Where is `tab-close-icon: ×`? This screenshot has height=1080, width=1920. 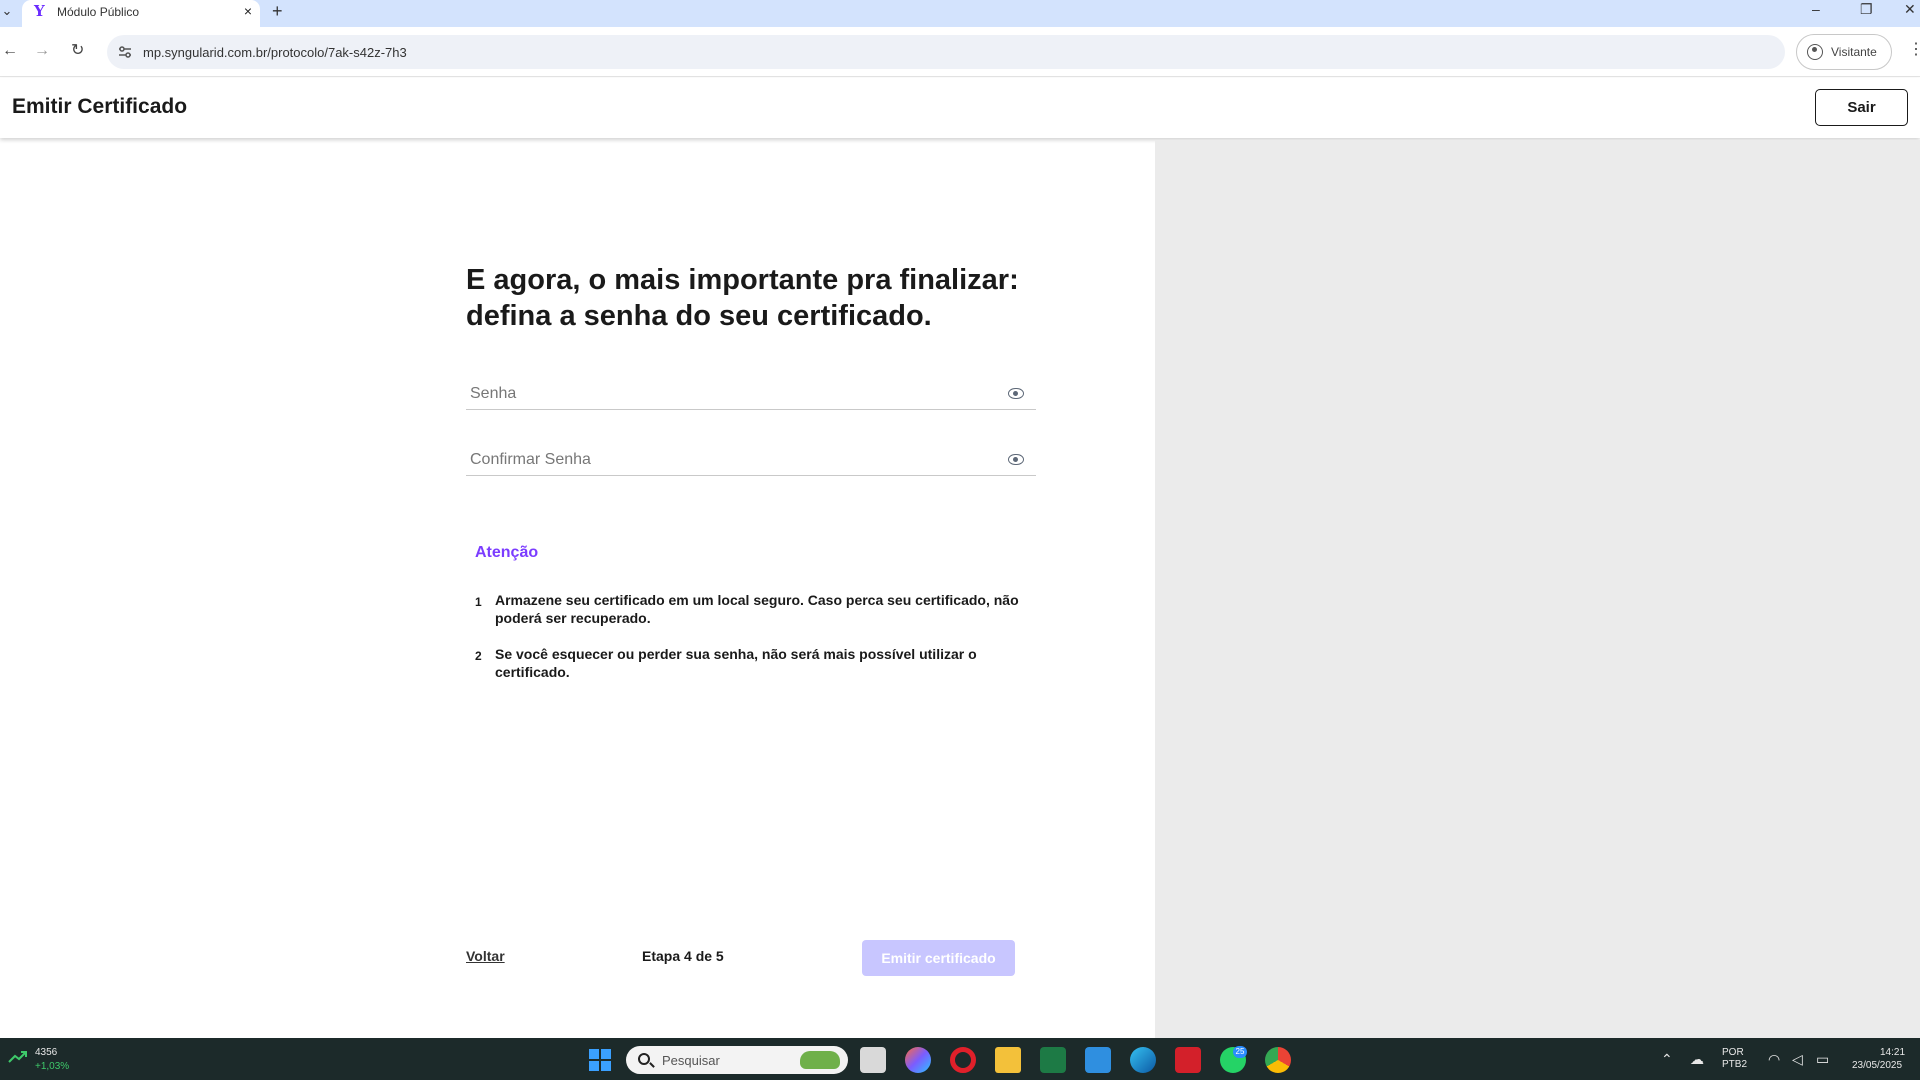
tab-close-icon: × is located at coordinates (248, 11).